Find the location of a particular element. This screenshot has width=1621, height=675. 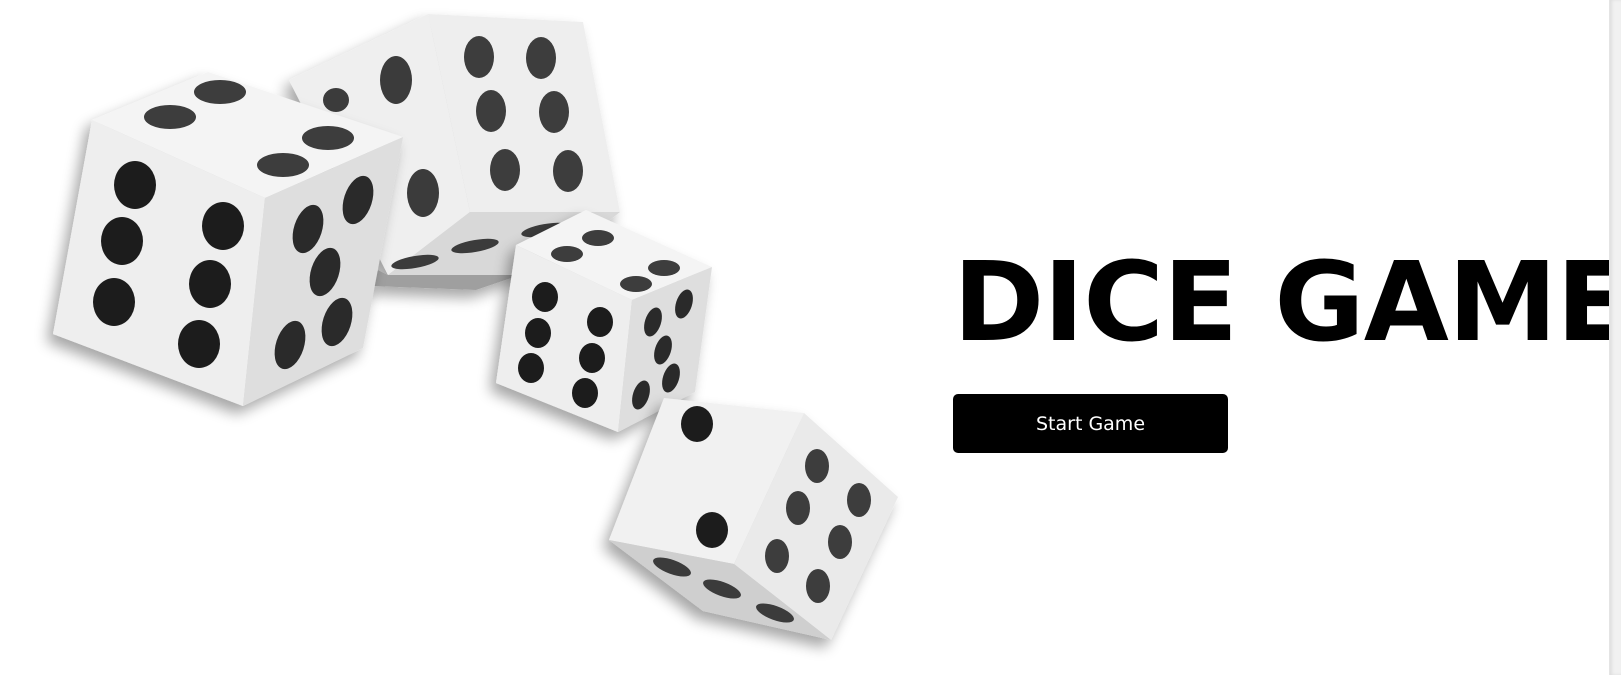

large-die is located at coordinates (228, 239).